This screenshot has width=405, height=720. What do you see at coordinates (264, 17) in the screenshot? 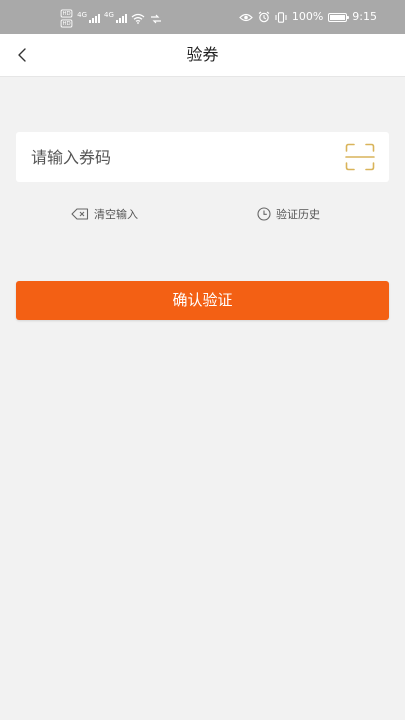
I see `alarm-icon` at bounding box center [264, 17].